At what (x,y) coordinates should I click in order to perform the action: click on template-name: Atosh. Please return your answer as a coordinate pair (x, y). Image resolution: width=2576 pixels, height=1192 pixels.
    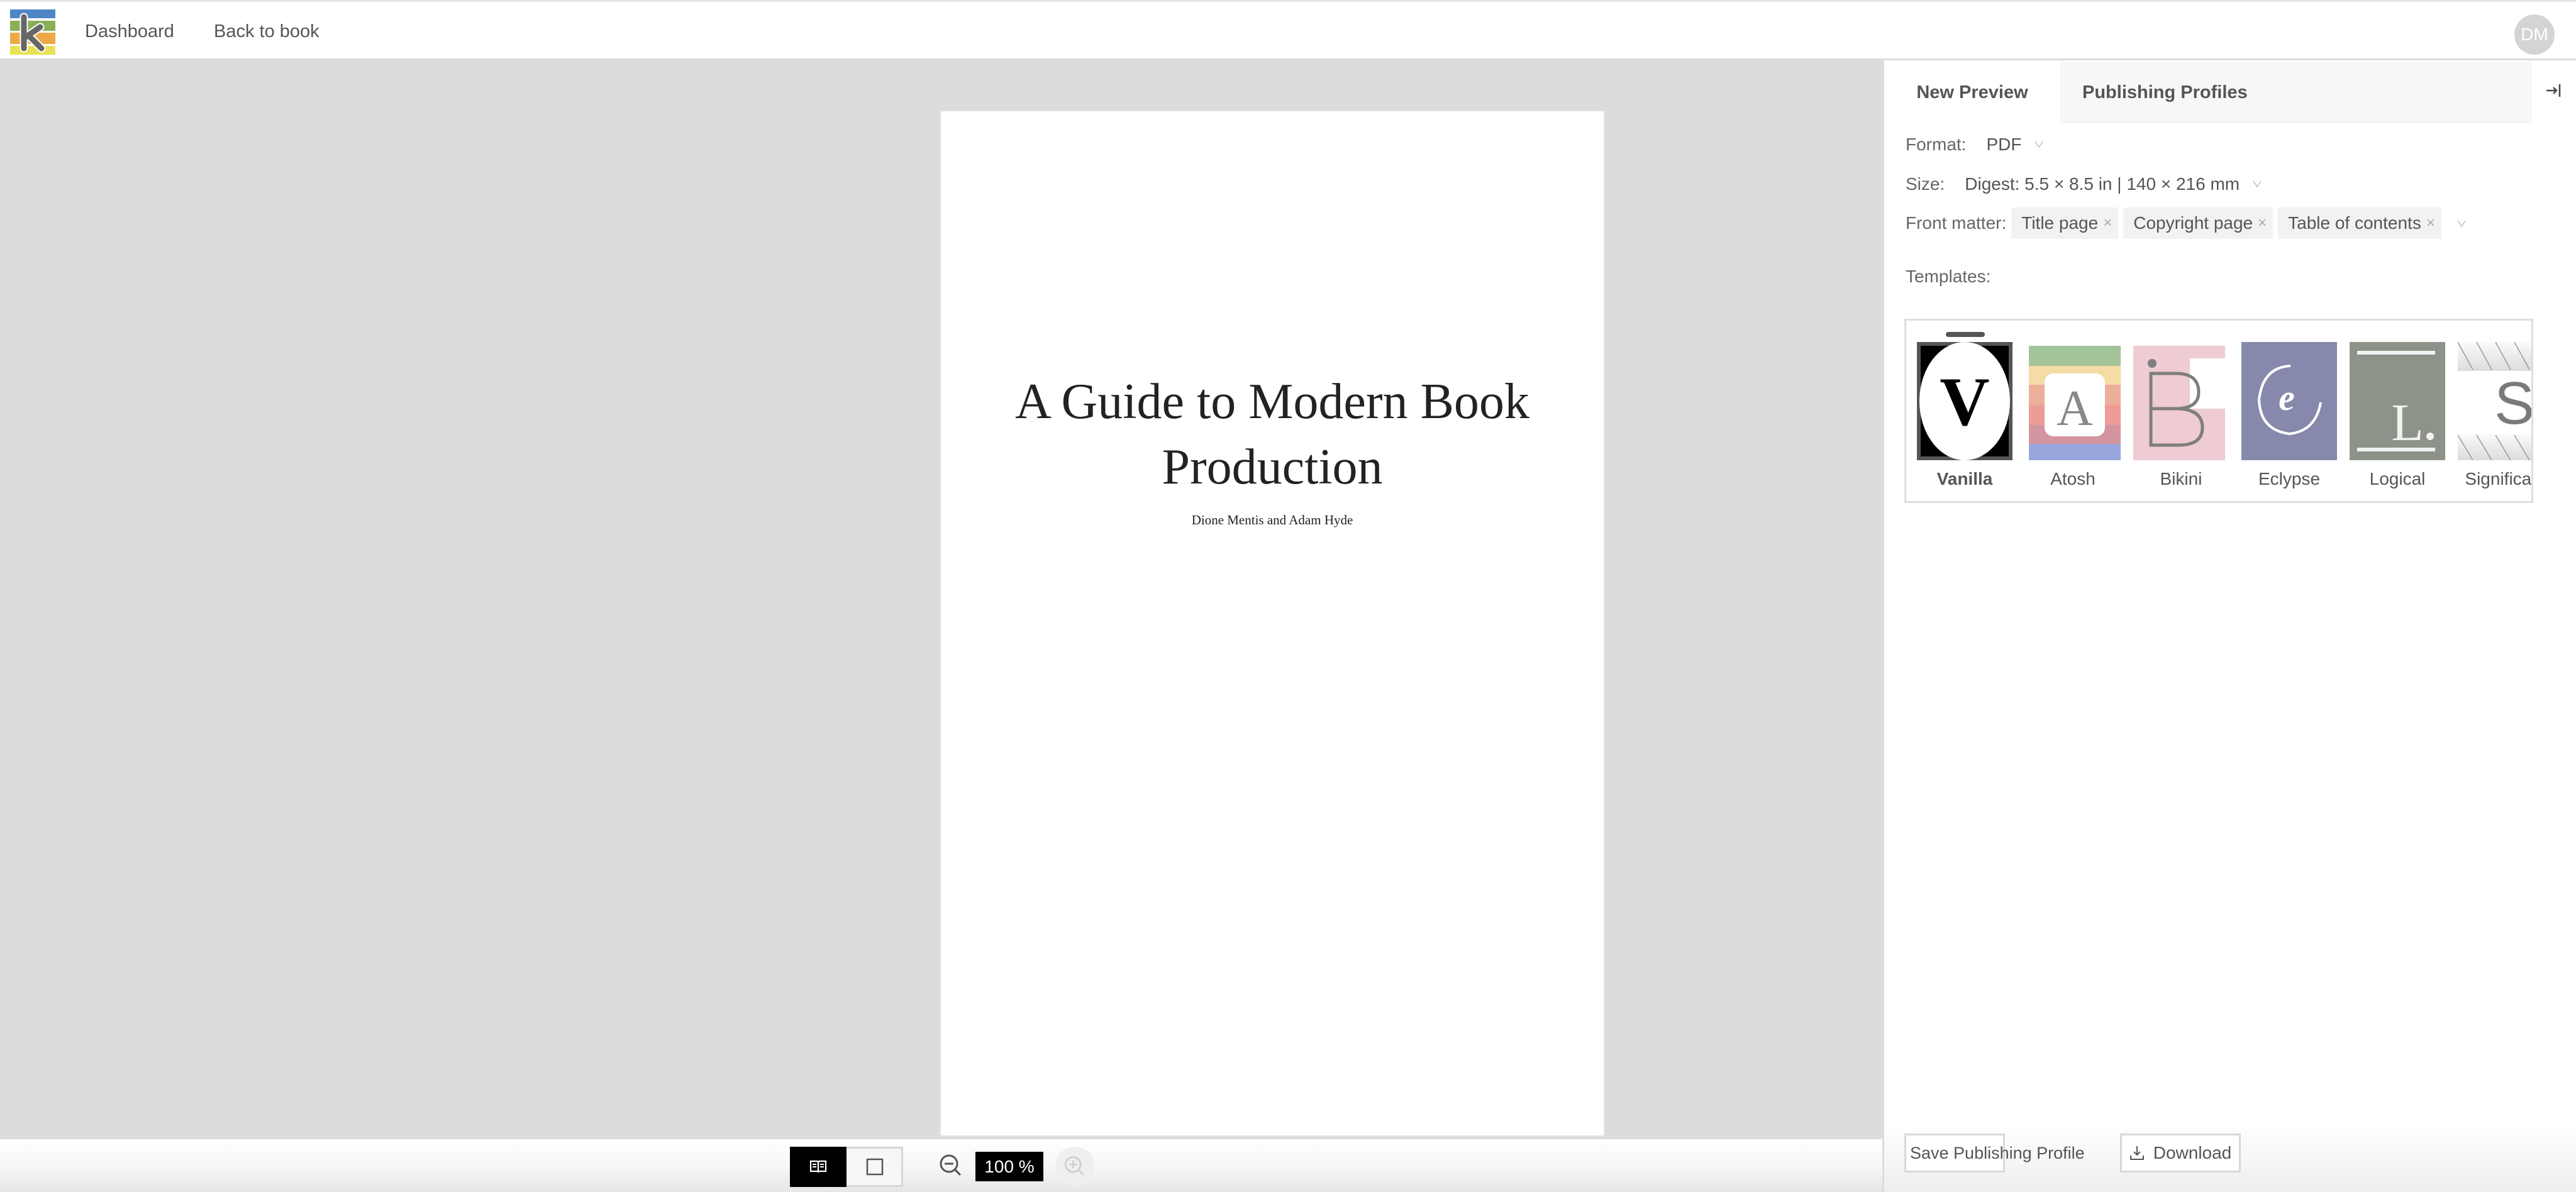
    Looking at the image, I should click on (2073, 478).